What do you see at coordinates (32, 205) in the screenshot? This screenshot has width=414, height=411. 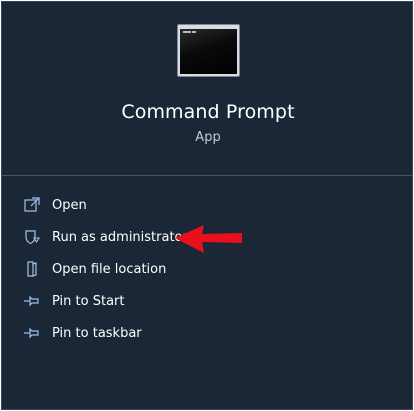 I see `open-icon` at bounding box center [32, 205].